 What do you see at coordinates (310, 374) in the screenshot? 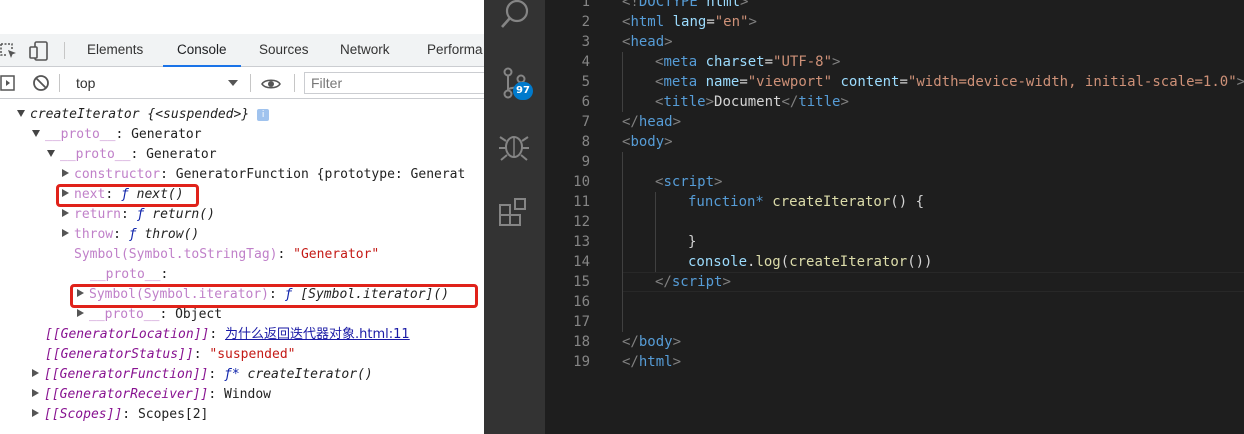
I see `prop-value: createIterator()` at bounding box center [310, 374].